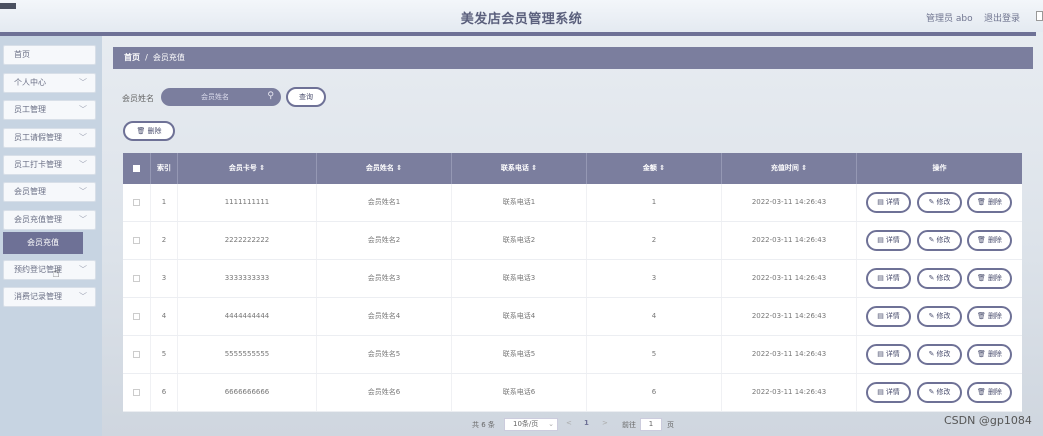  Describe the element at coordinates (164, 278) in the screenshot. I see `cell-index: 3` at that location.